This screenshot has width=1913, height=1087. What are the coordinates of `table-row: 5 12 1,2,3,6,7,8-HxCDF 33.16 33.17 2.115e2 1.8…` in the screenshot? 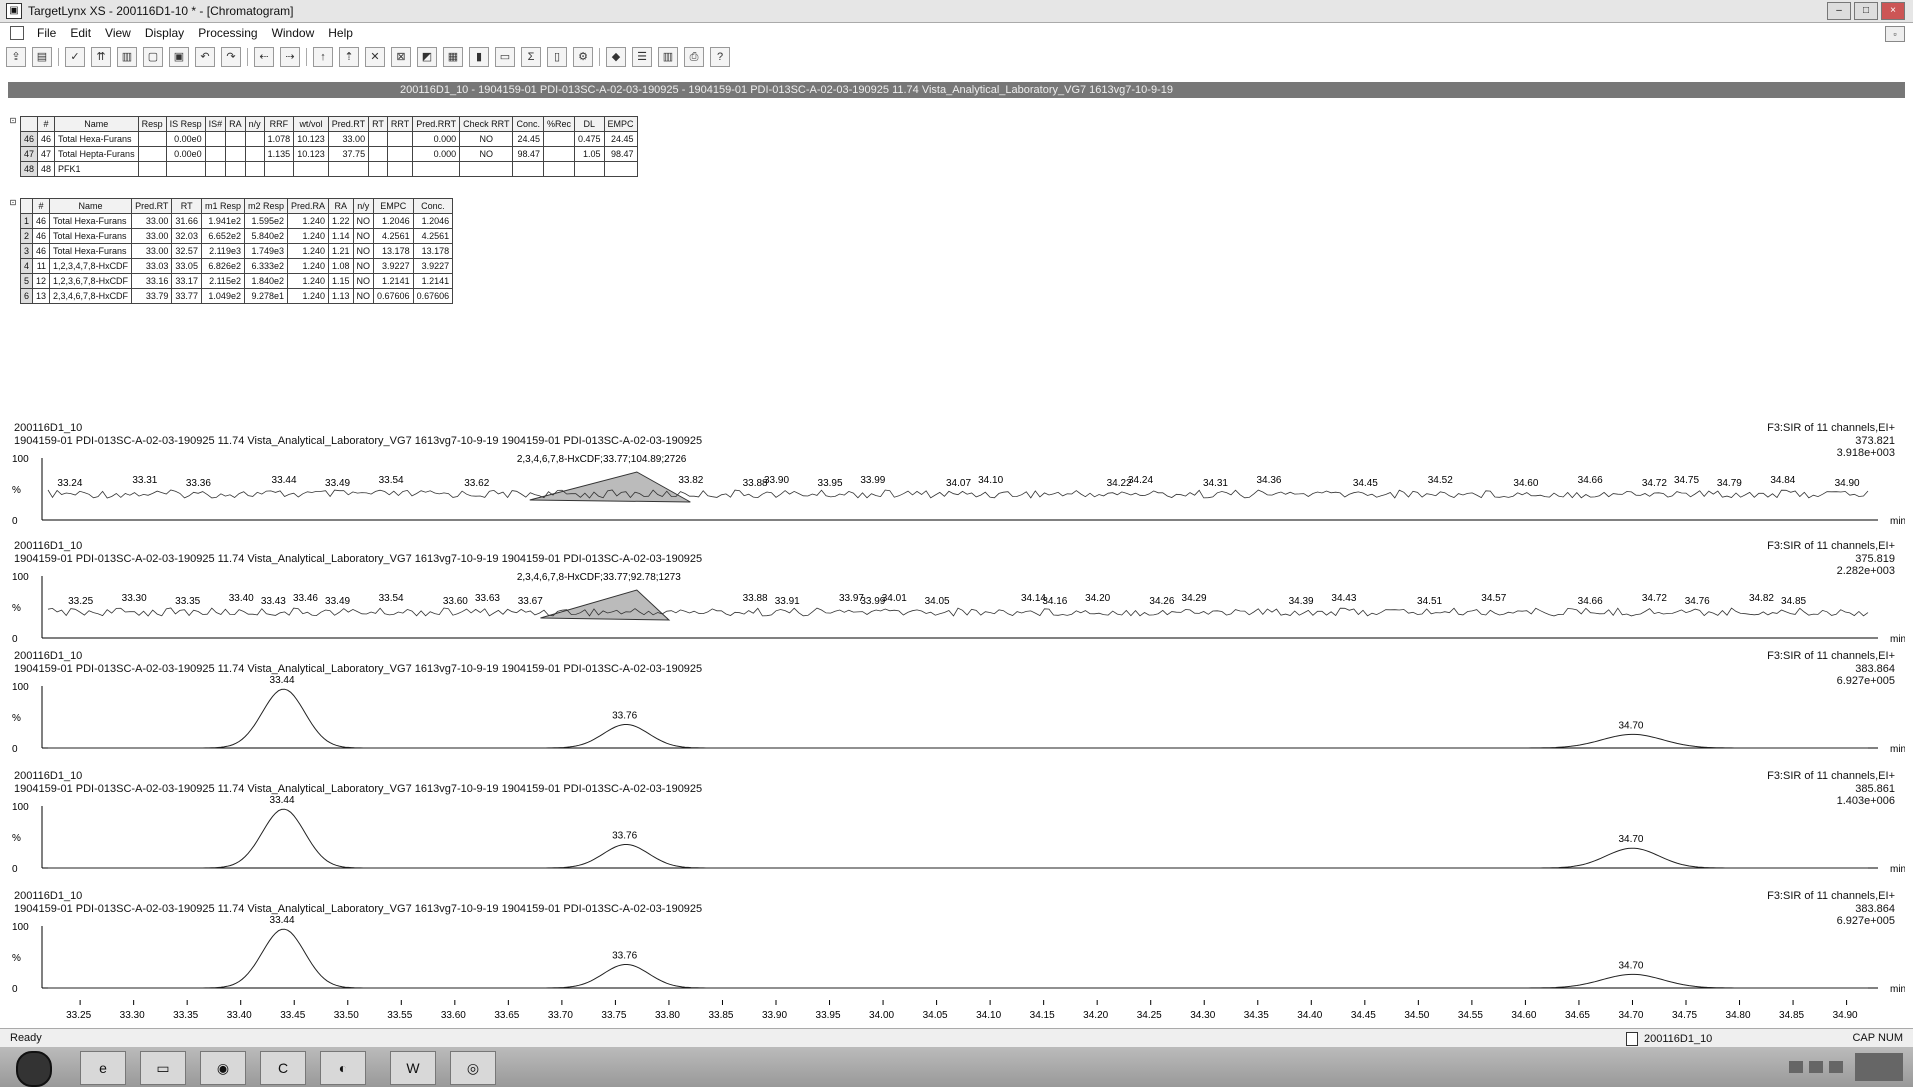 It's located at (236, 281).